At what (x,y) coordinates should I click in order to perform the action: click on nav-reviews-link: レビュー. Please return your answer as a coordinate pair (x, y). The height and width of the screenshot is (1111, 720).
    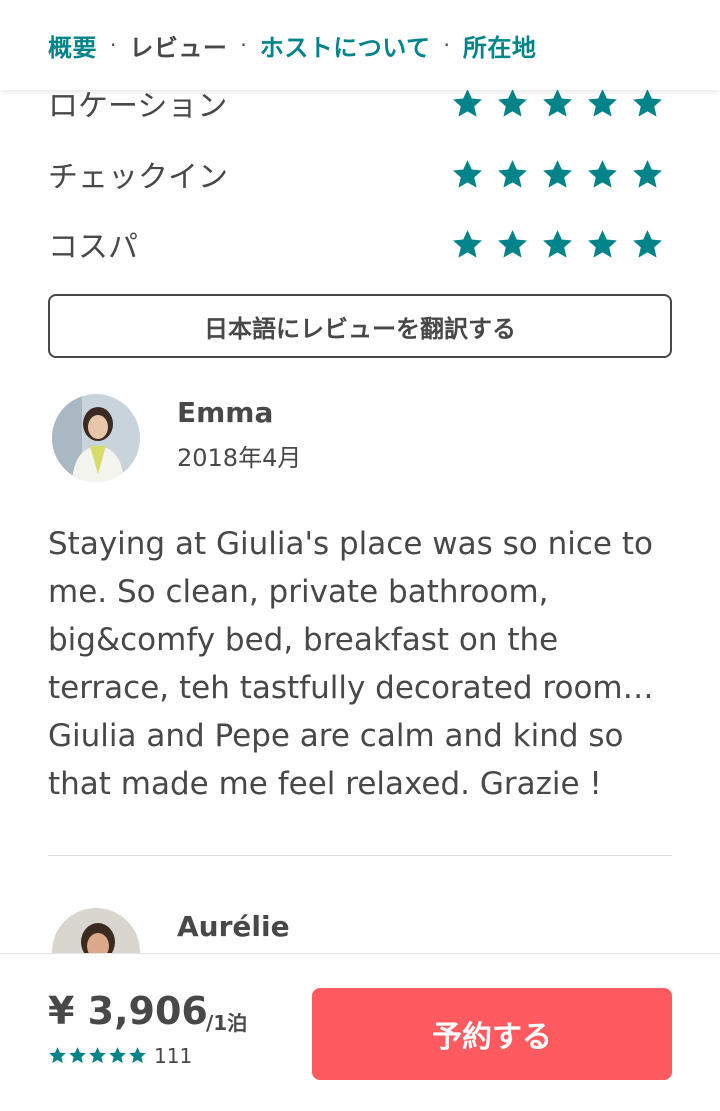
    Looking at the image, I should click on (178, 45).